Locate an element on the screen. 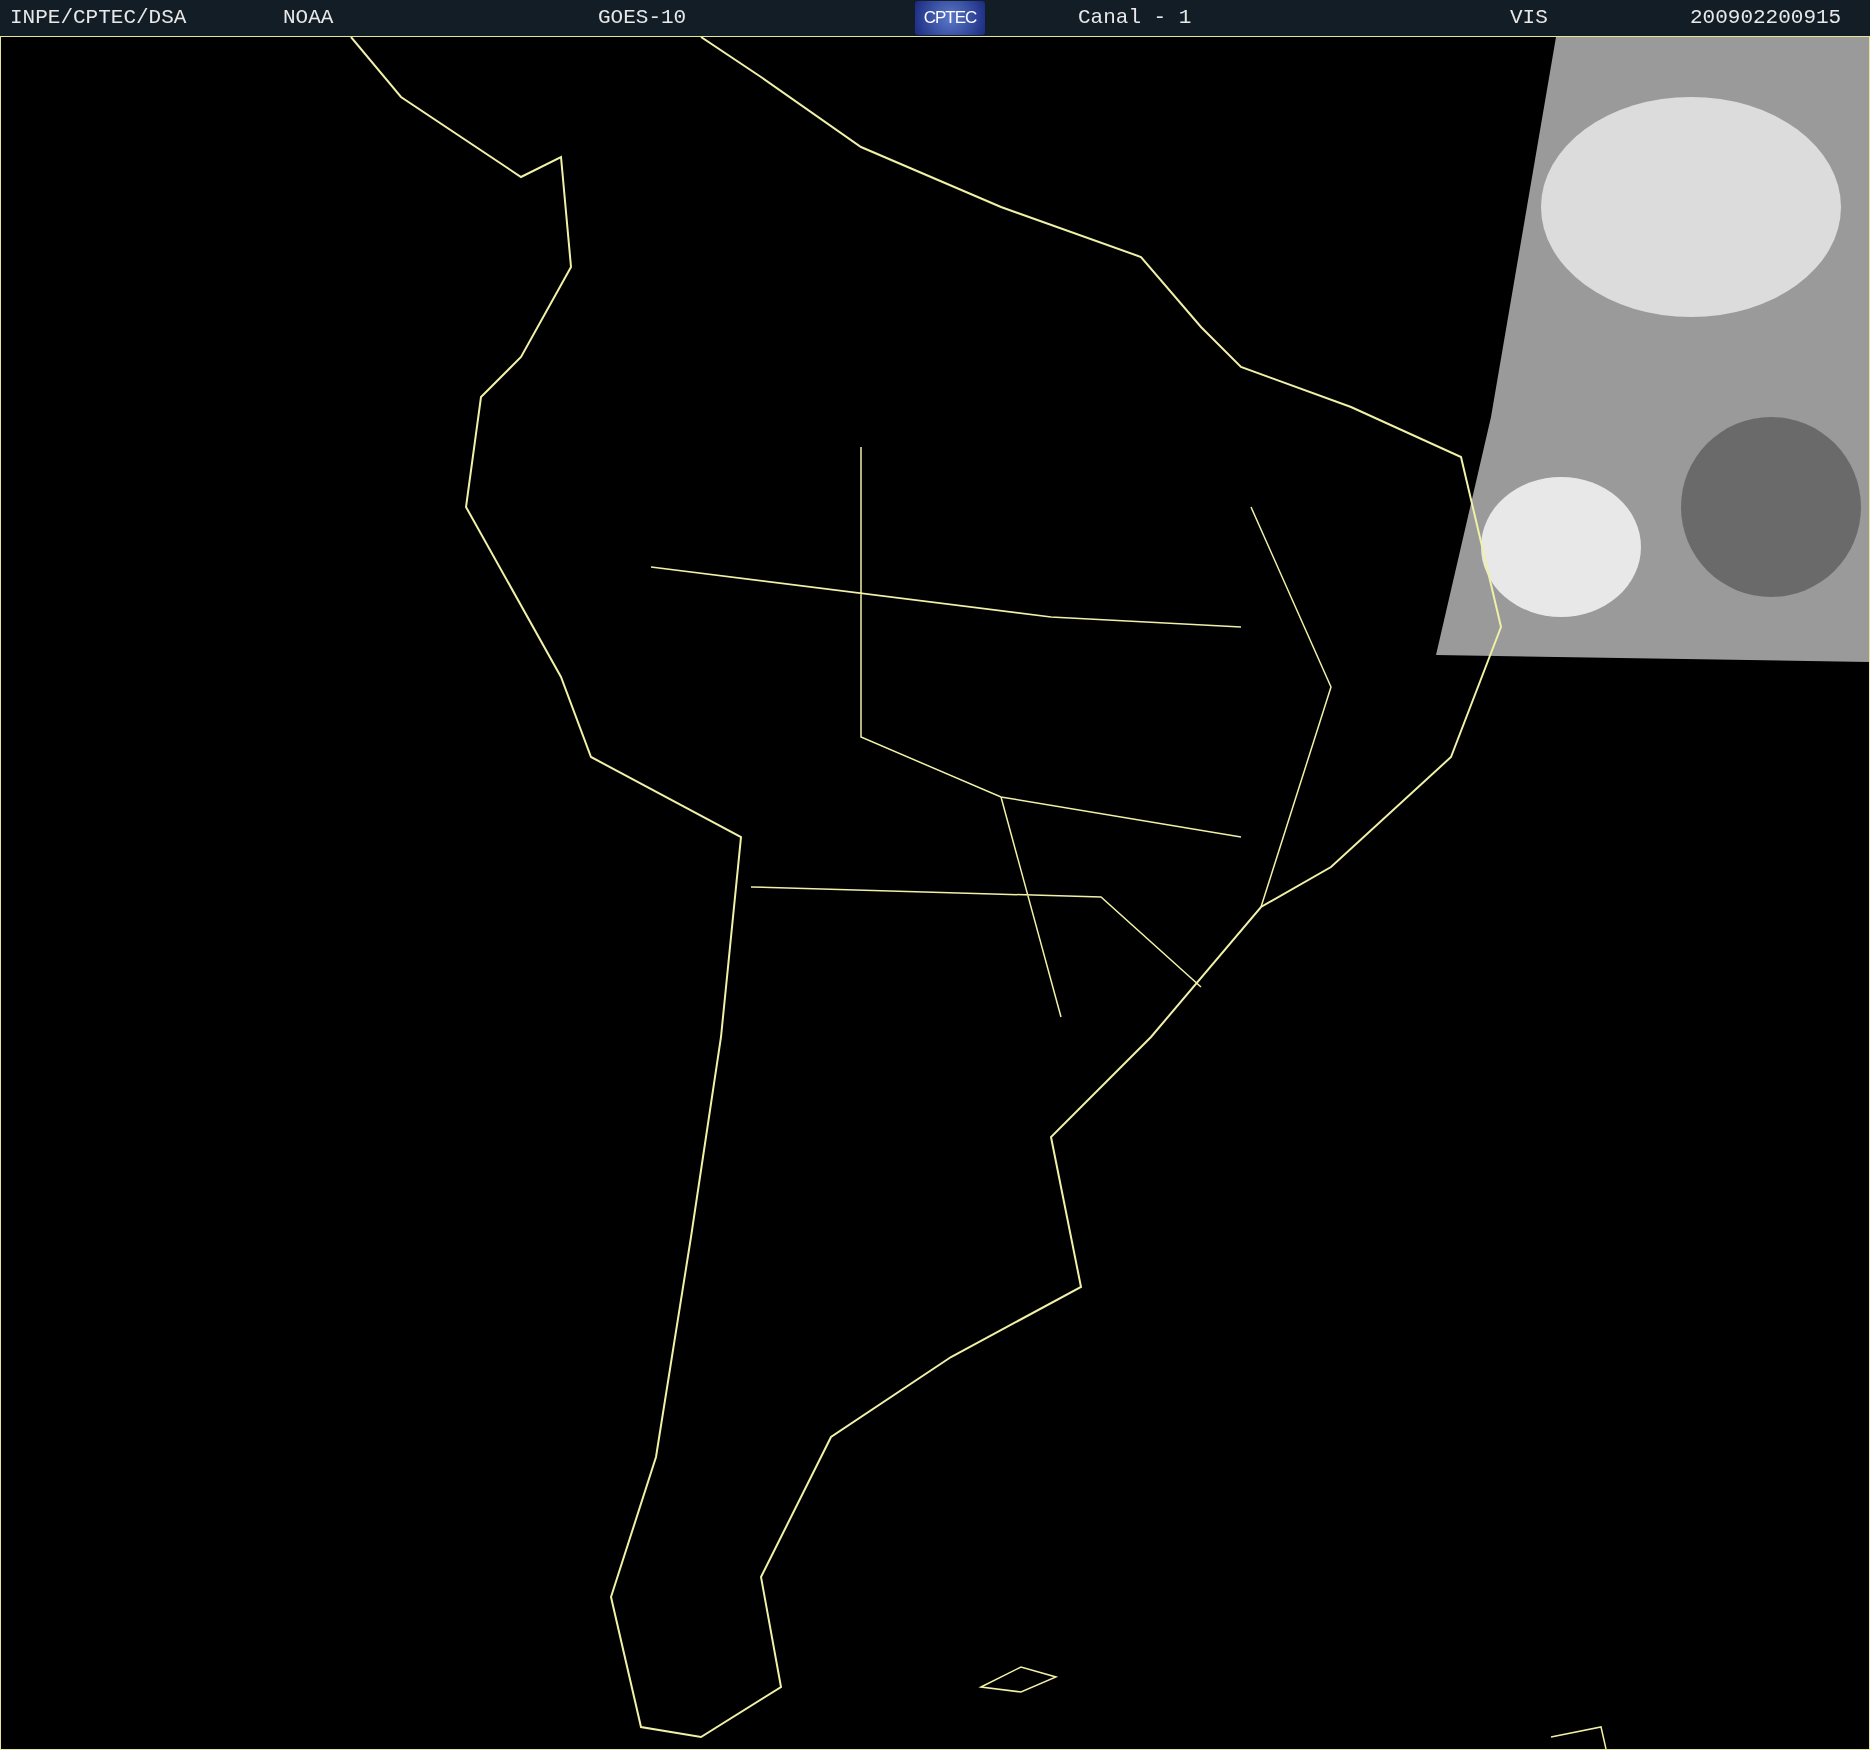 The image size is (1870, 1750). header-label: NOAA is located at coordinates (308, 18).